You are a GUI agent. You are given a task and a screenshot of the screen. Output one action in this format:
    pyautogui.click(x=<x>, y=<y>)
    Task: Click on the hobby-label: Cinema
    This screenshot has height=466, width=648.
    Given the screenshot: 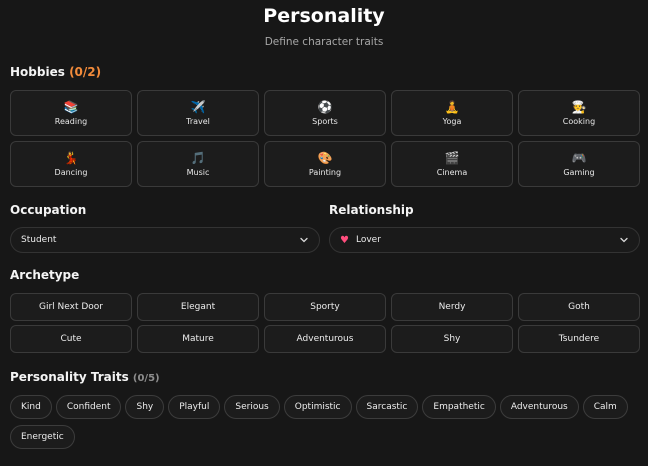 What is the action you would take?
    pyautogui.click(x=452, y=172)
    